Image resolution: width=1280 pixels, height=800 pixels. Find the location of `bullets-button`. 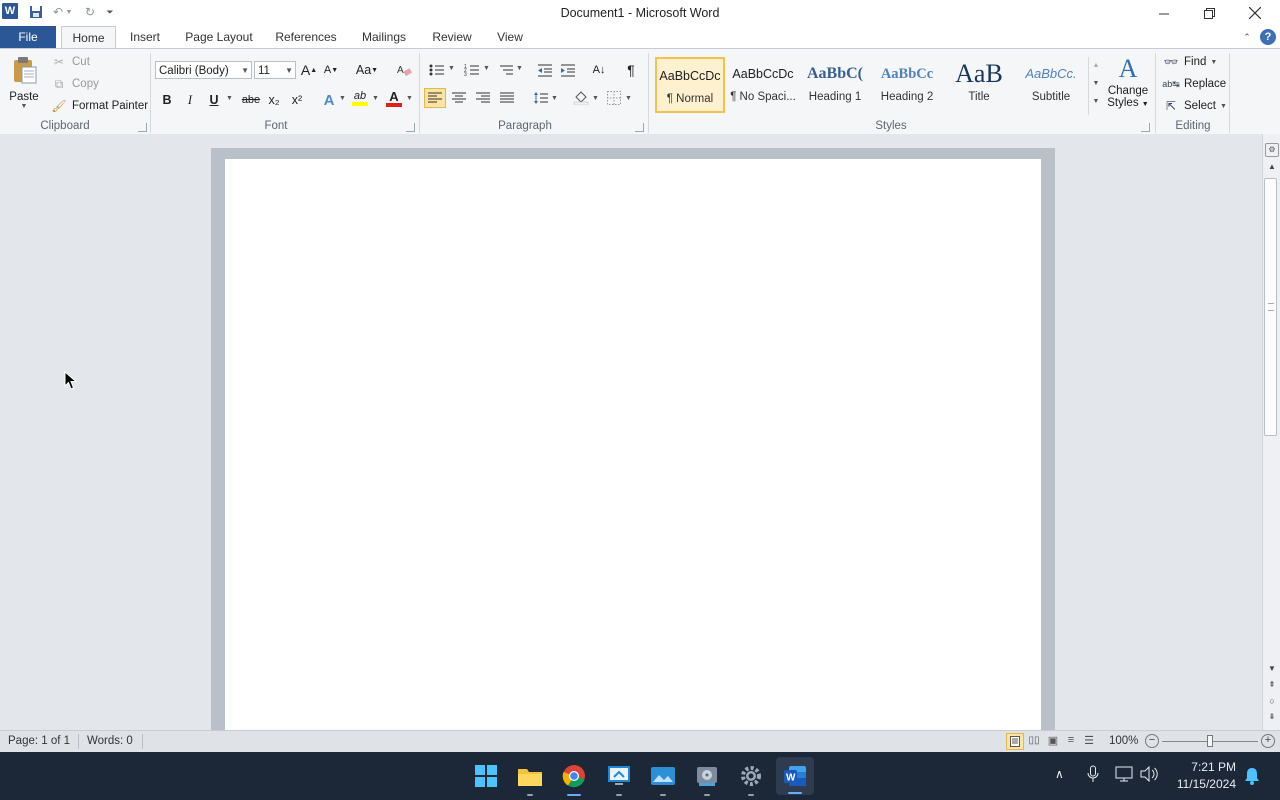

bullets-button is located at coordinates (437, 70).